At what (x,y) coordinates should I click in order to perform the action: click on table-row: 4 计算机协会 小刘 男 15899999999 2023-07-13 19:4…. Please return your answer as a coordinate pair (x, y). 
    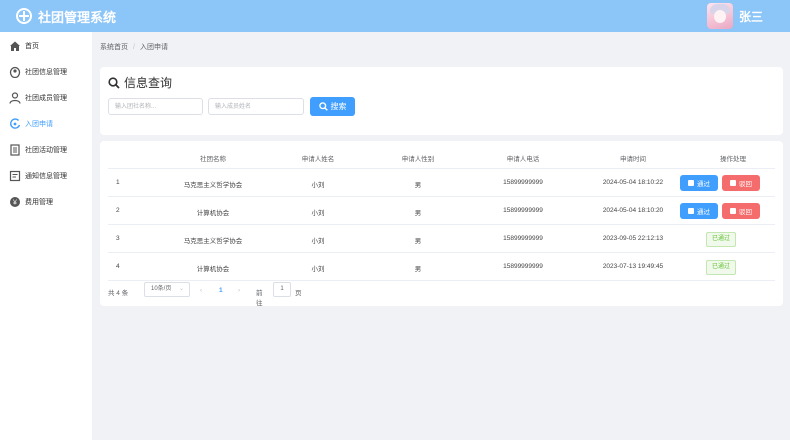
    Looking at the image, I should click on (441, 267).